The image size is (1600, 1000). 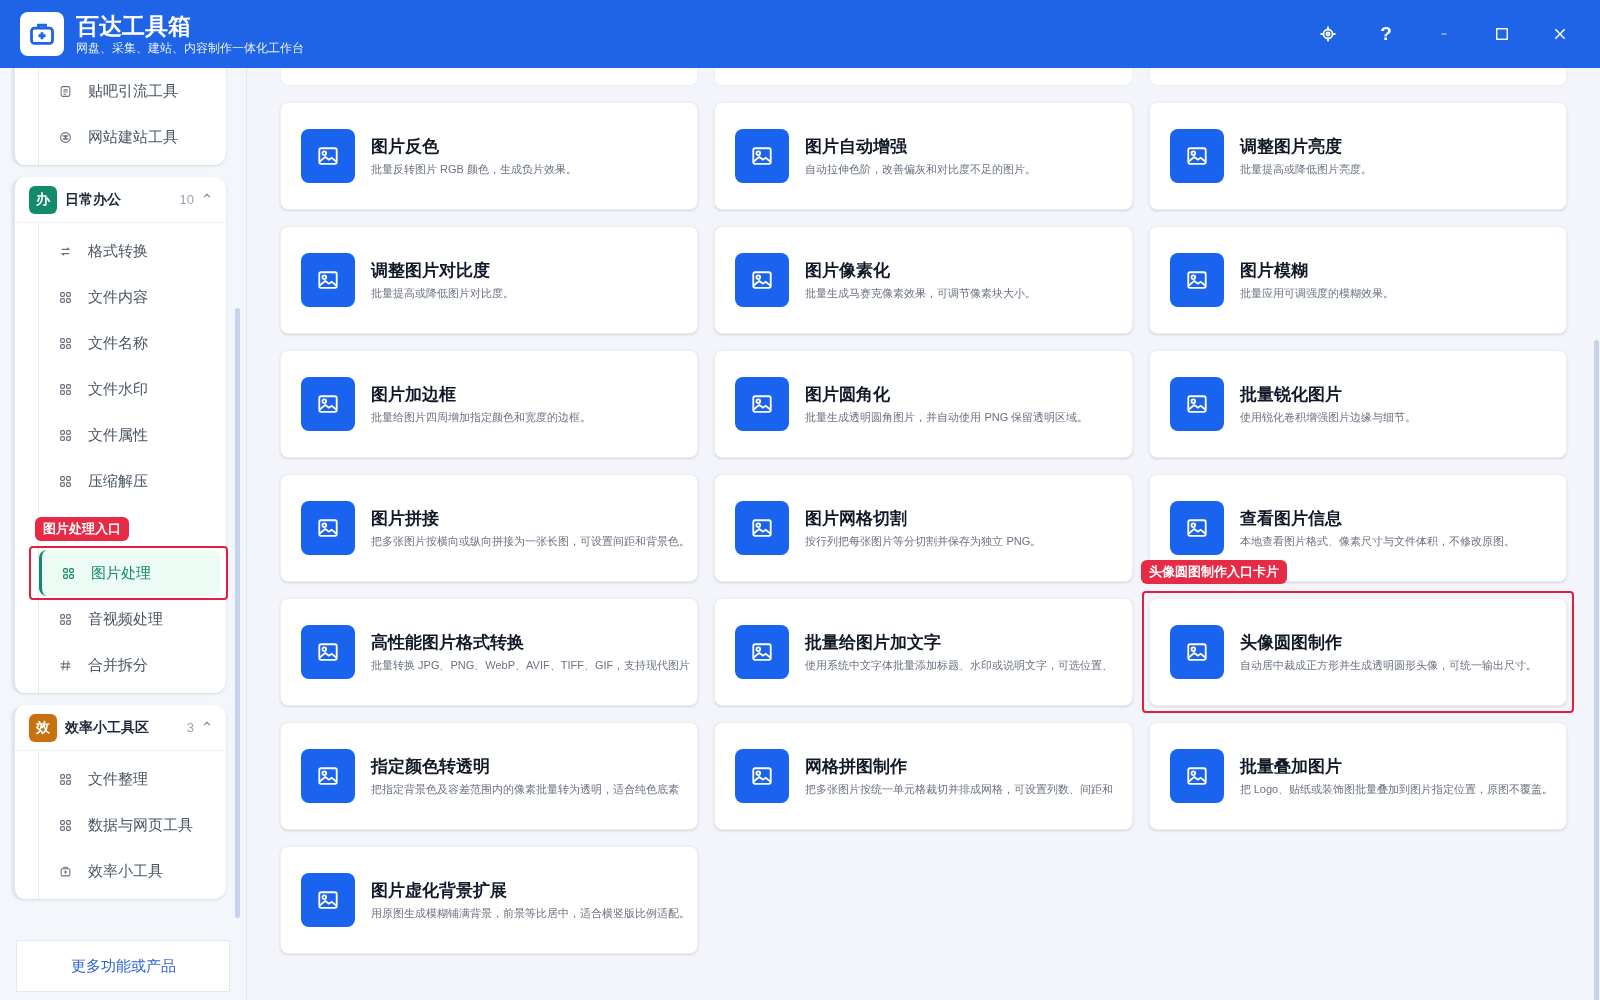 I want to click on card-title: 头像圆图制作, so click(x=1291, y=643).